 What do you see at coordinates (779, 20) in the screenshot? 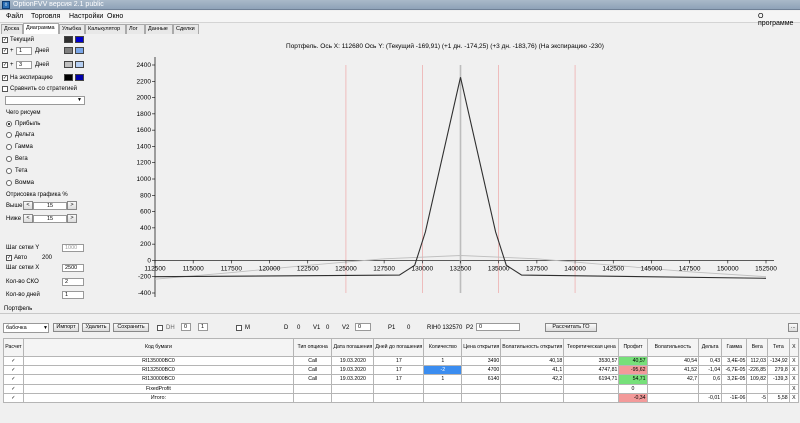
I see `menu-about: О программе` at bounding box center [779, 20].